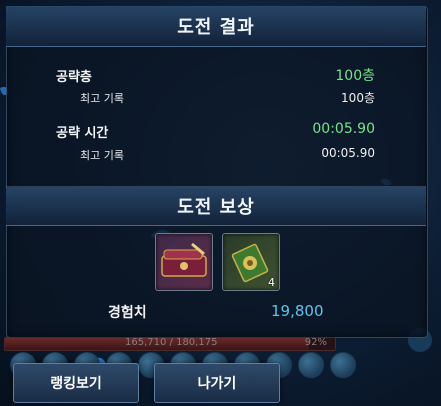  What do you see at coordinates (315, 342) in the screenshot?
I see `xp-bar-percent: 92%` at bounding box center [315, 342].